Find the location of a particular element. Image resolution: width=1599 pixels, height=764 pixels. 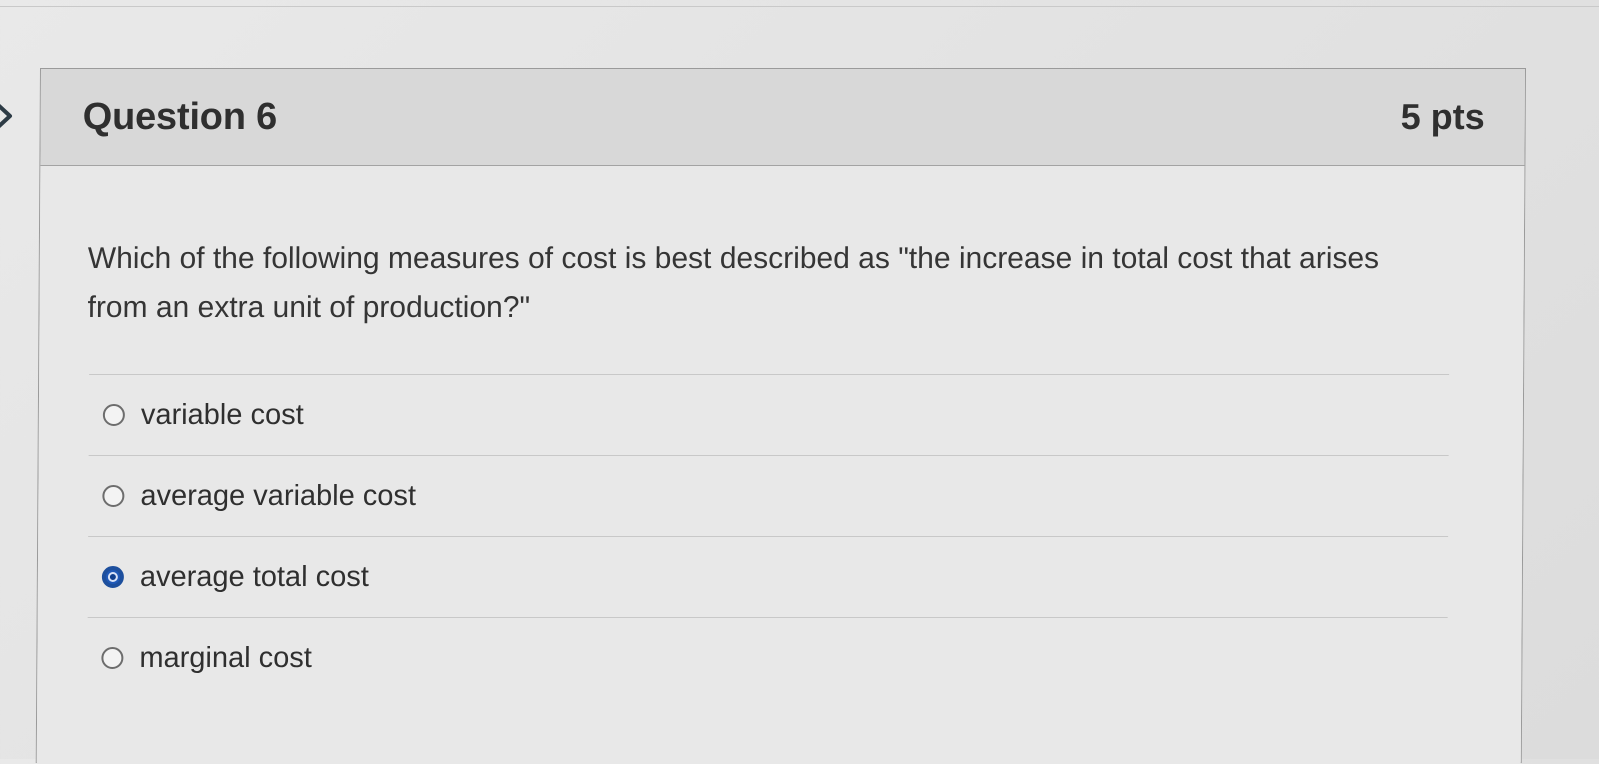

top-divider is located at coordinates (799, 6).